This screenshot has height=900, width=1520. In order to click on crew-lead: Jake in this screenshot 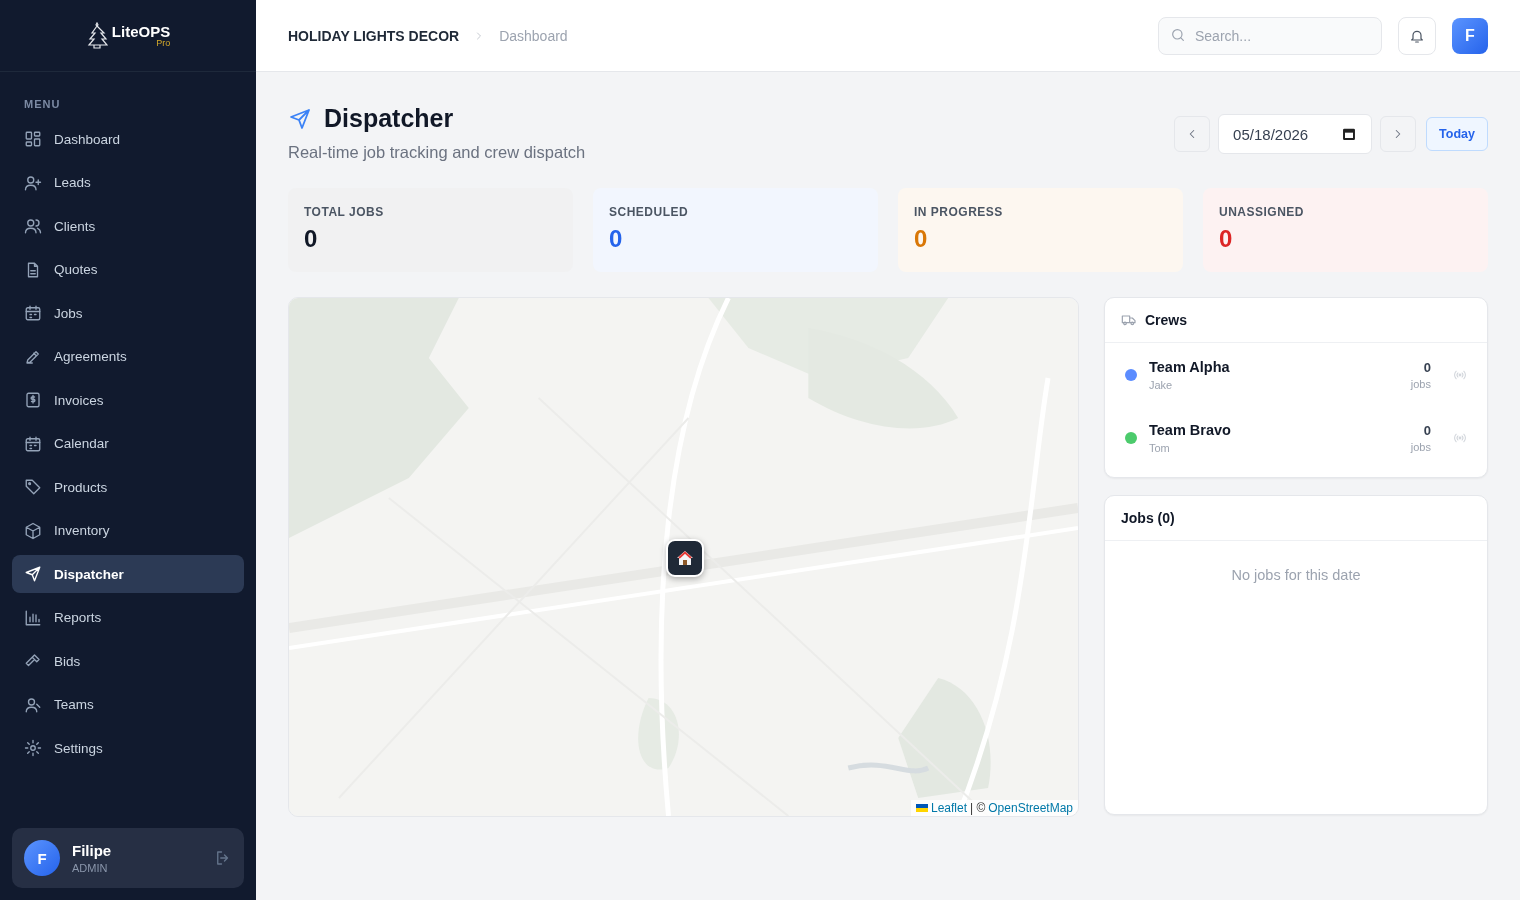, I will do `click(1161, 384)`.